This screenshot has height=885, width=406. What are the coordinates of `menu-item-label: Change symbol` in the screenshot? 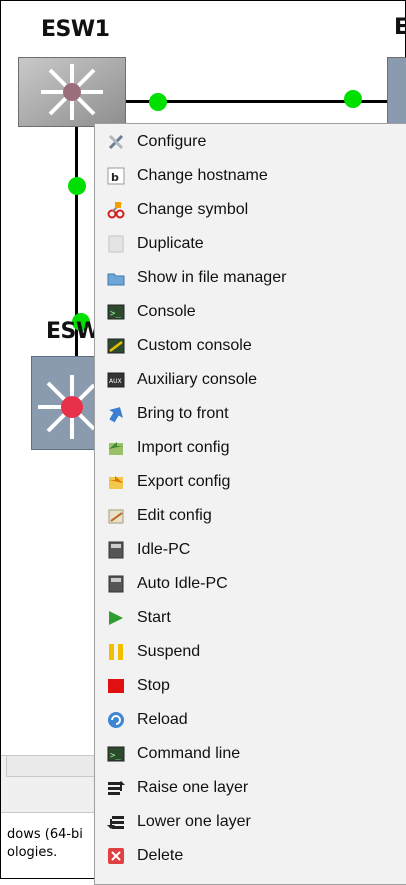 It's located at (193, 209).